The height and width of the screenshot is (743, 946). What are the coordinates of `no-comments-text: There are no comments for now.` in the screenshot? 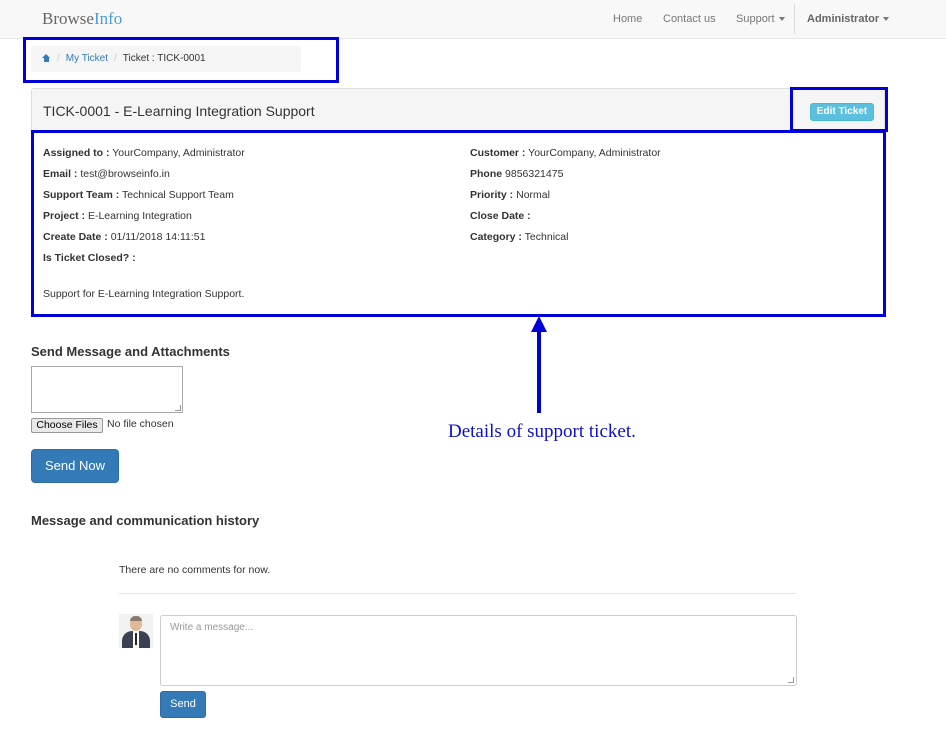 It's located at (195, 570).